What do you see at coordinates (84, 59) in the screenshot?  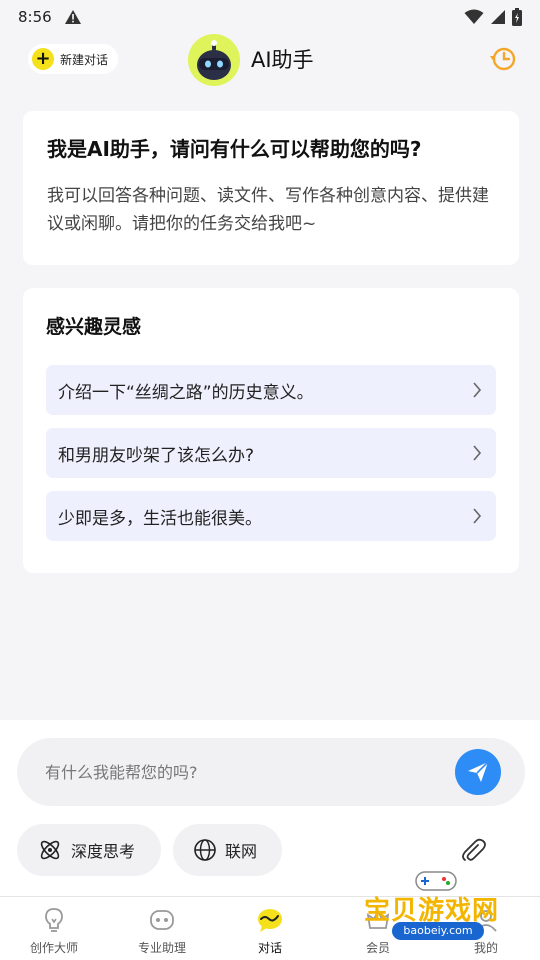 I see `new-chat-label: 新建对话` at bounding box center [84, 59].